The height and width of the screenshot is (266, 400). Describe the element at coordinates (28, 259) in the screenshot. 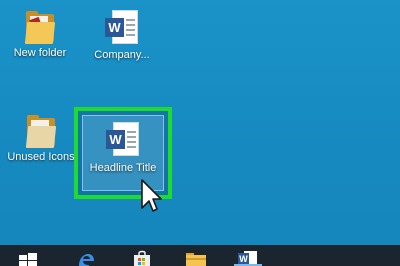

I see `windows-logo-icon` at that location.